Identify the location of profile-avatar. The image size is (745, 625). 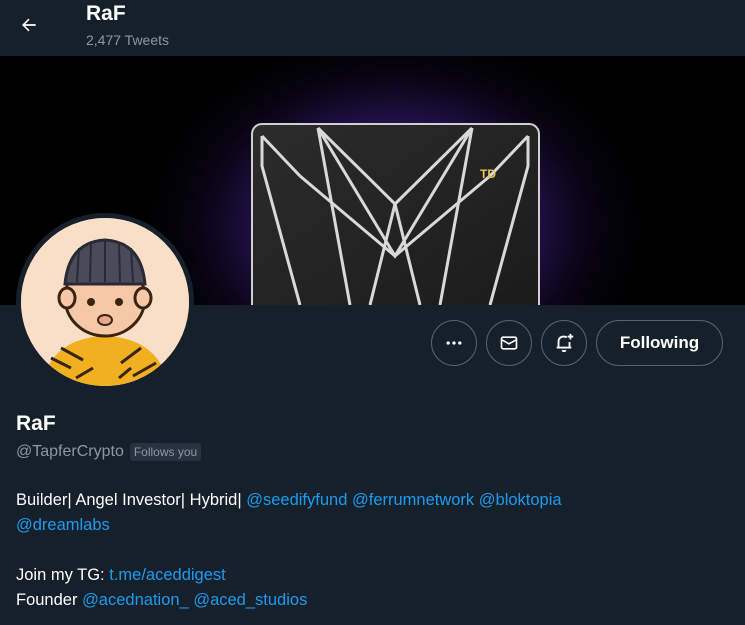
(105, 302).